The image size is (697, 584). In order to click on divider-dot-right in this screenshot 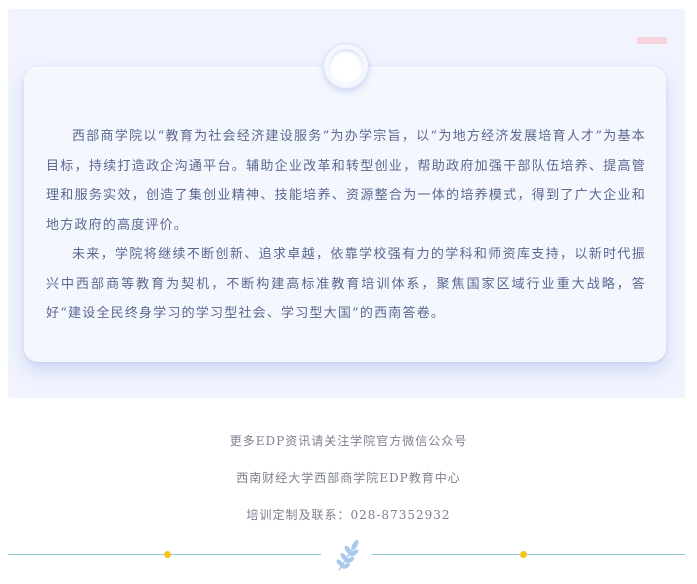, I will do `click(523, 554)`.